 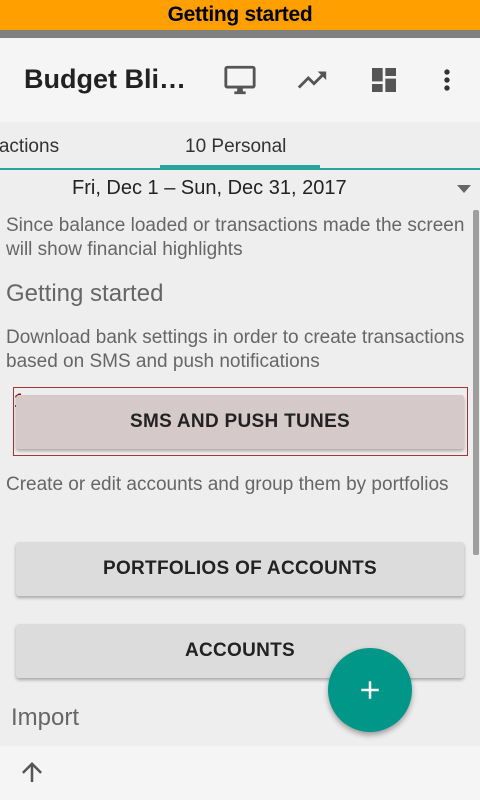 What do you see at coordinates (240, 422) in the screenshot?
I see `sms-push-tunes-button: SMS AND PUSH TUNES` at bounding box center [240, 422].